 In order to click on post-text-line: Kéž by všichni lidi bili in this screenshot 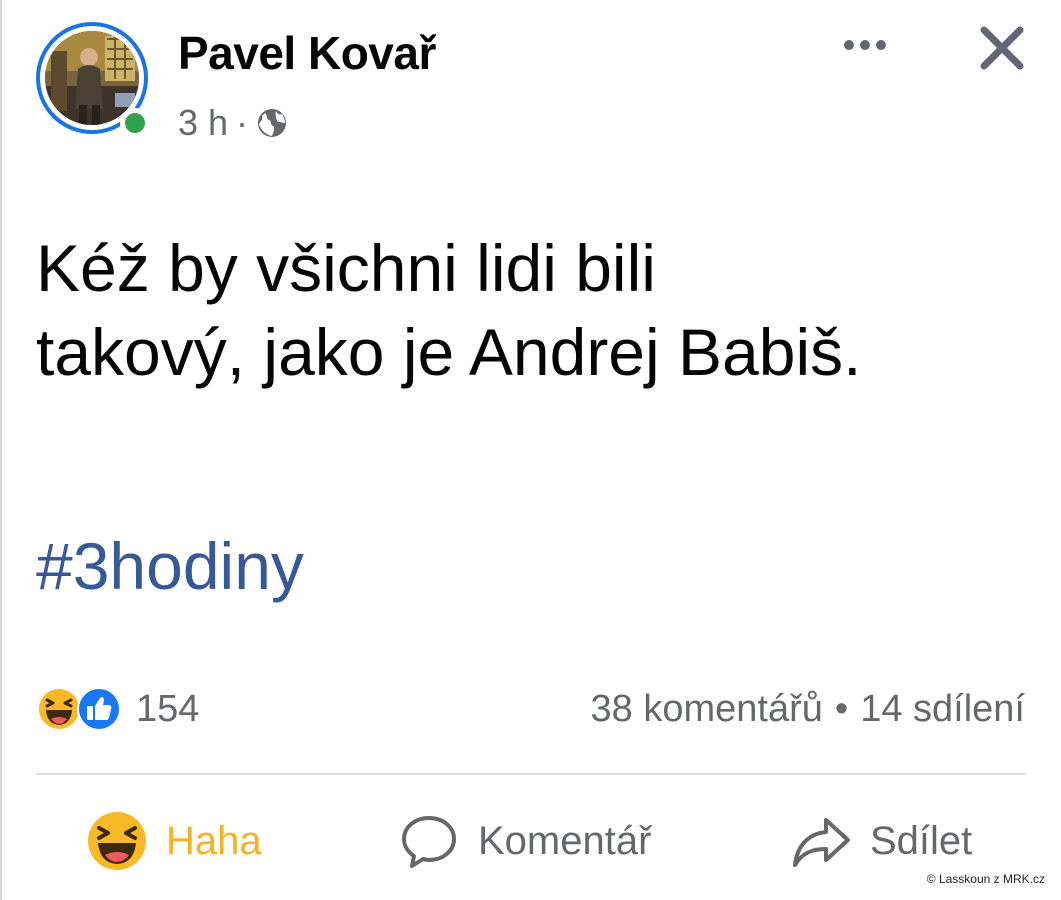, I will do `click(346, 268)`.